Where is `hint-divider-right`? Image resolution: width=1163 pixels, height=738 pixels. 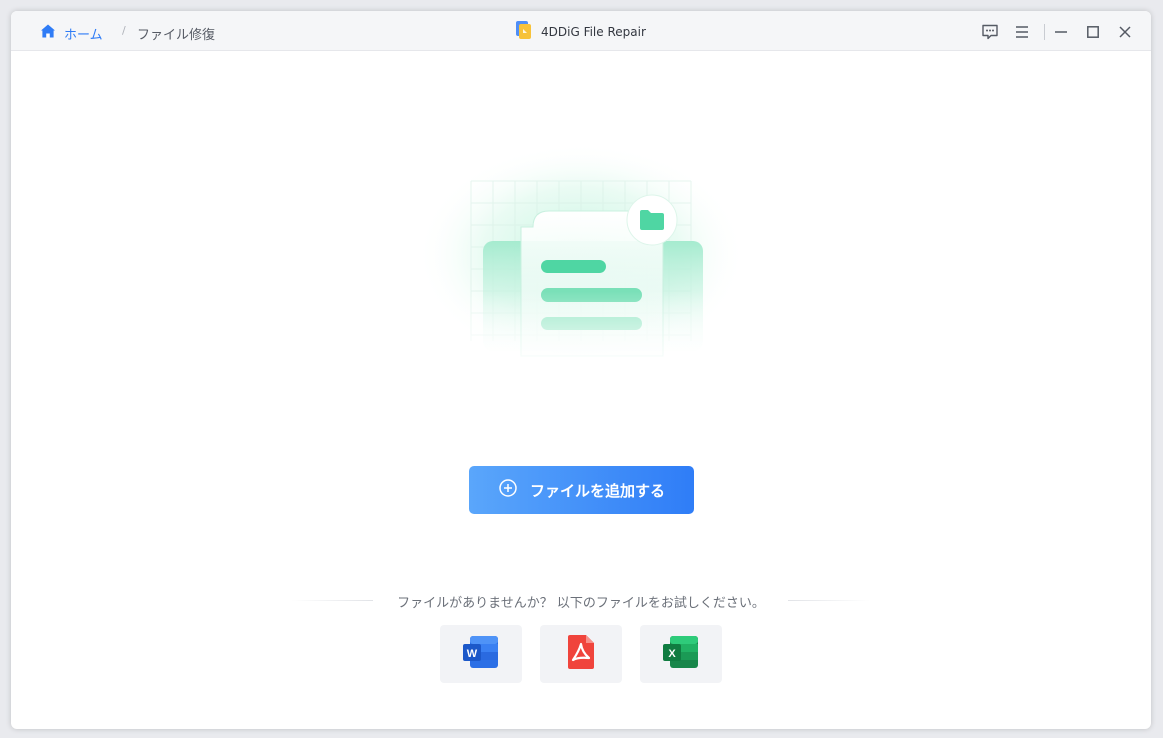 hint-divider-right is located at coordinates (829, 600).